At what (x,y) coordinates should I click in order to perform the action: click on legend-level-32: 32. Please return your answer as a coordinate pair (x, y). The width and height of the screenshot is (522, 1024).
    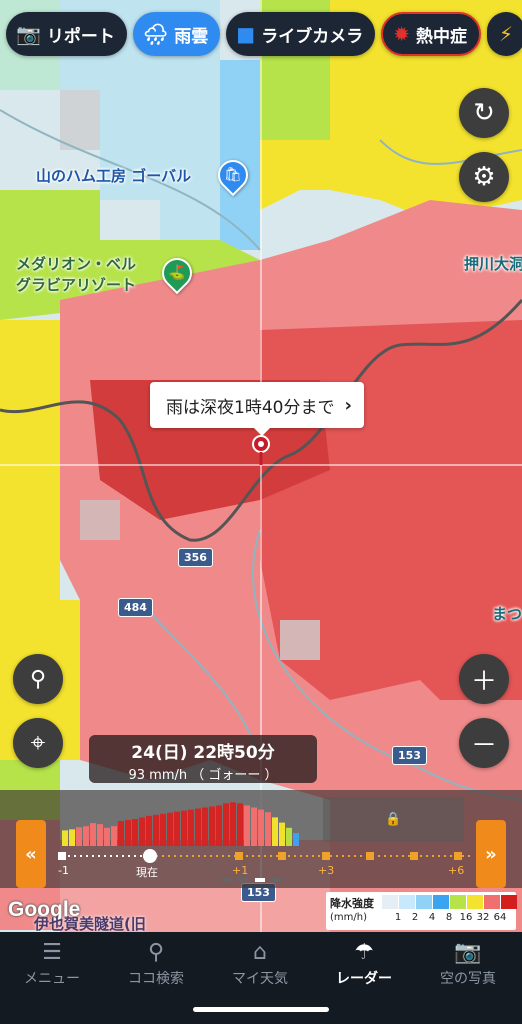
    Looking at the image, I should click on (483, 917).